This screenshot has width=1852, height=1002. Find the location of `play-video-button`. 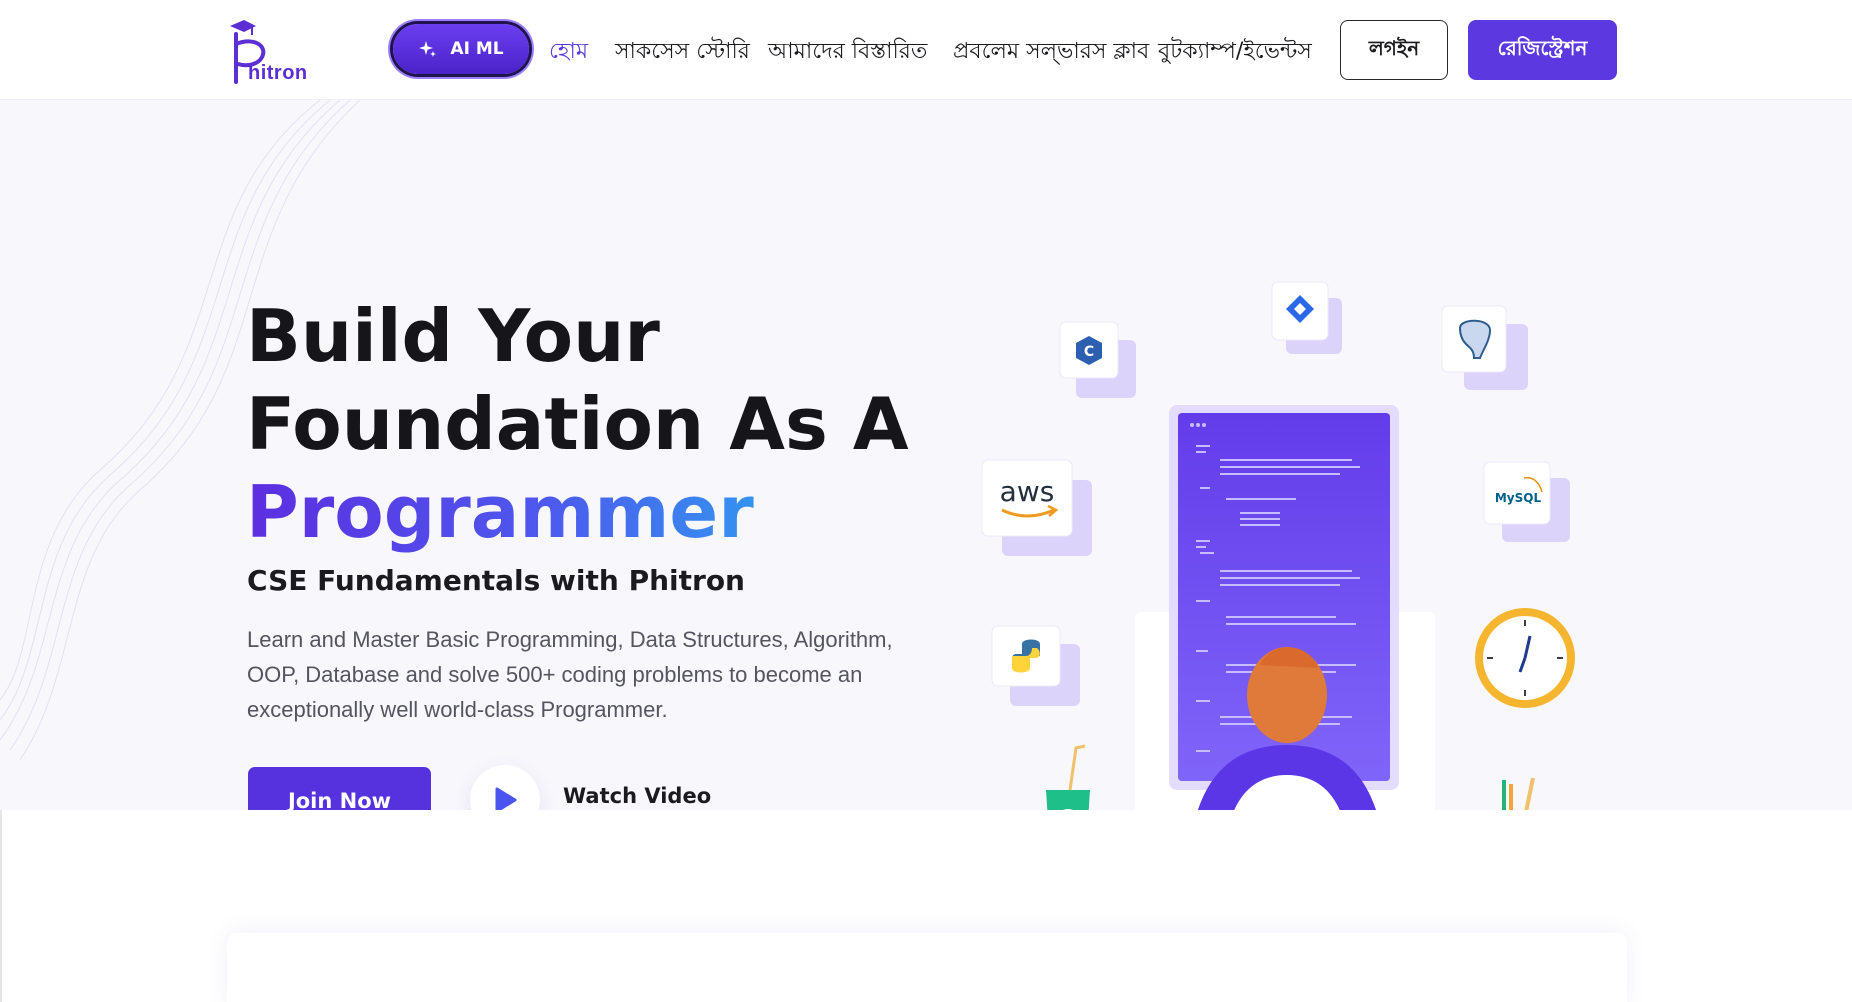

play-video-button is located at coordinates (505, 787).